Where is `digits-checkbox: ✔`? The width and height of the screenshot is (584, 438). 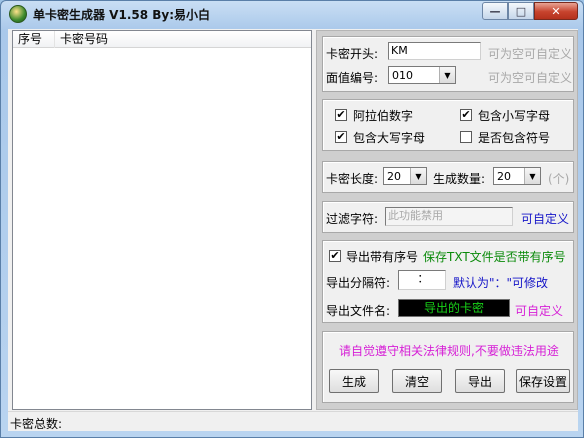 digits-checkbox: ✔ is located at coordinates (341, 115).